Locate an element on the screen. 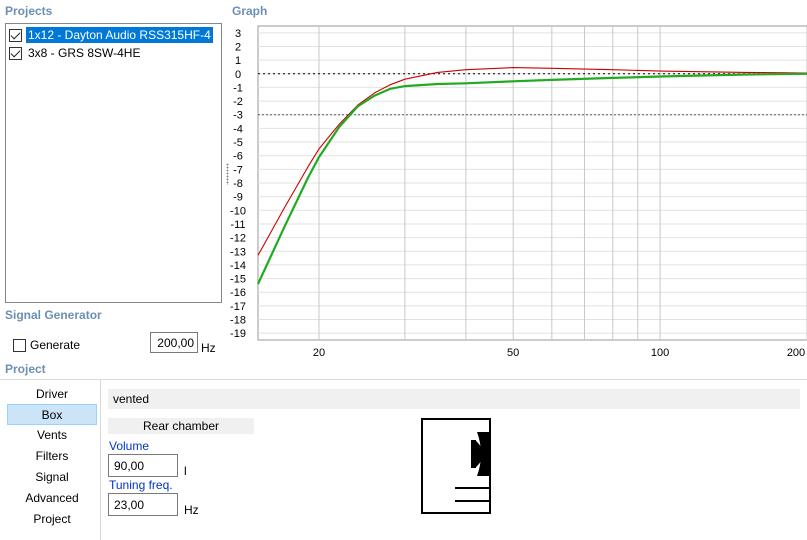  tuning-freq-unit: Hz is located at coordinates (191, 510).